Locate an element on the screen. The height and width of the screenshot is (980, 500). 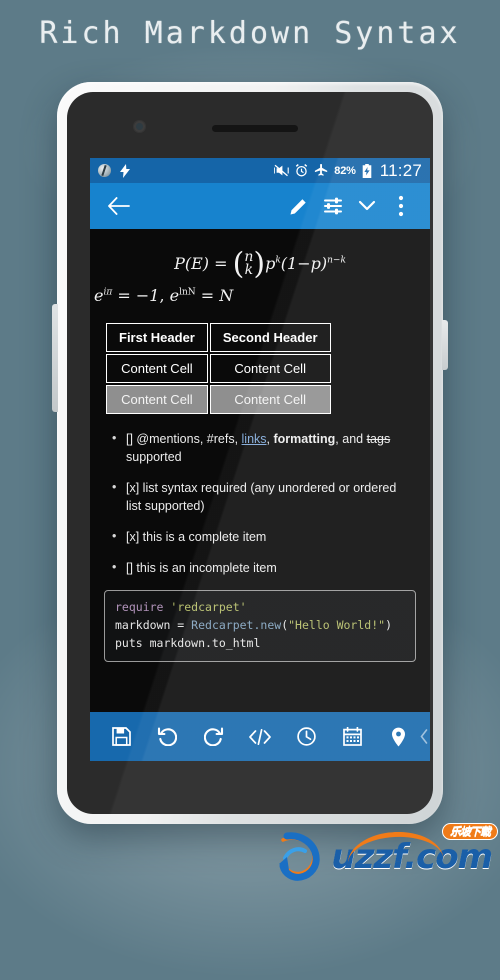
calendar-icon is located at coordinates (352, 736).